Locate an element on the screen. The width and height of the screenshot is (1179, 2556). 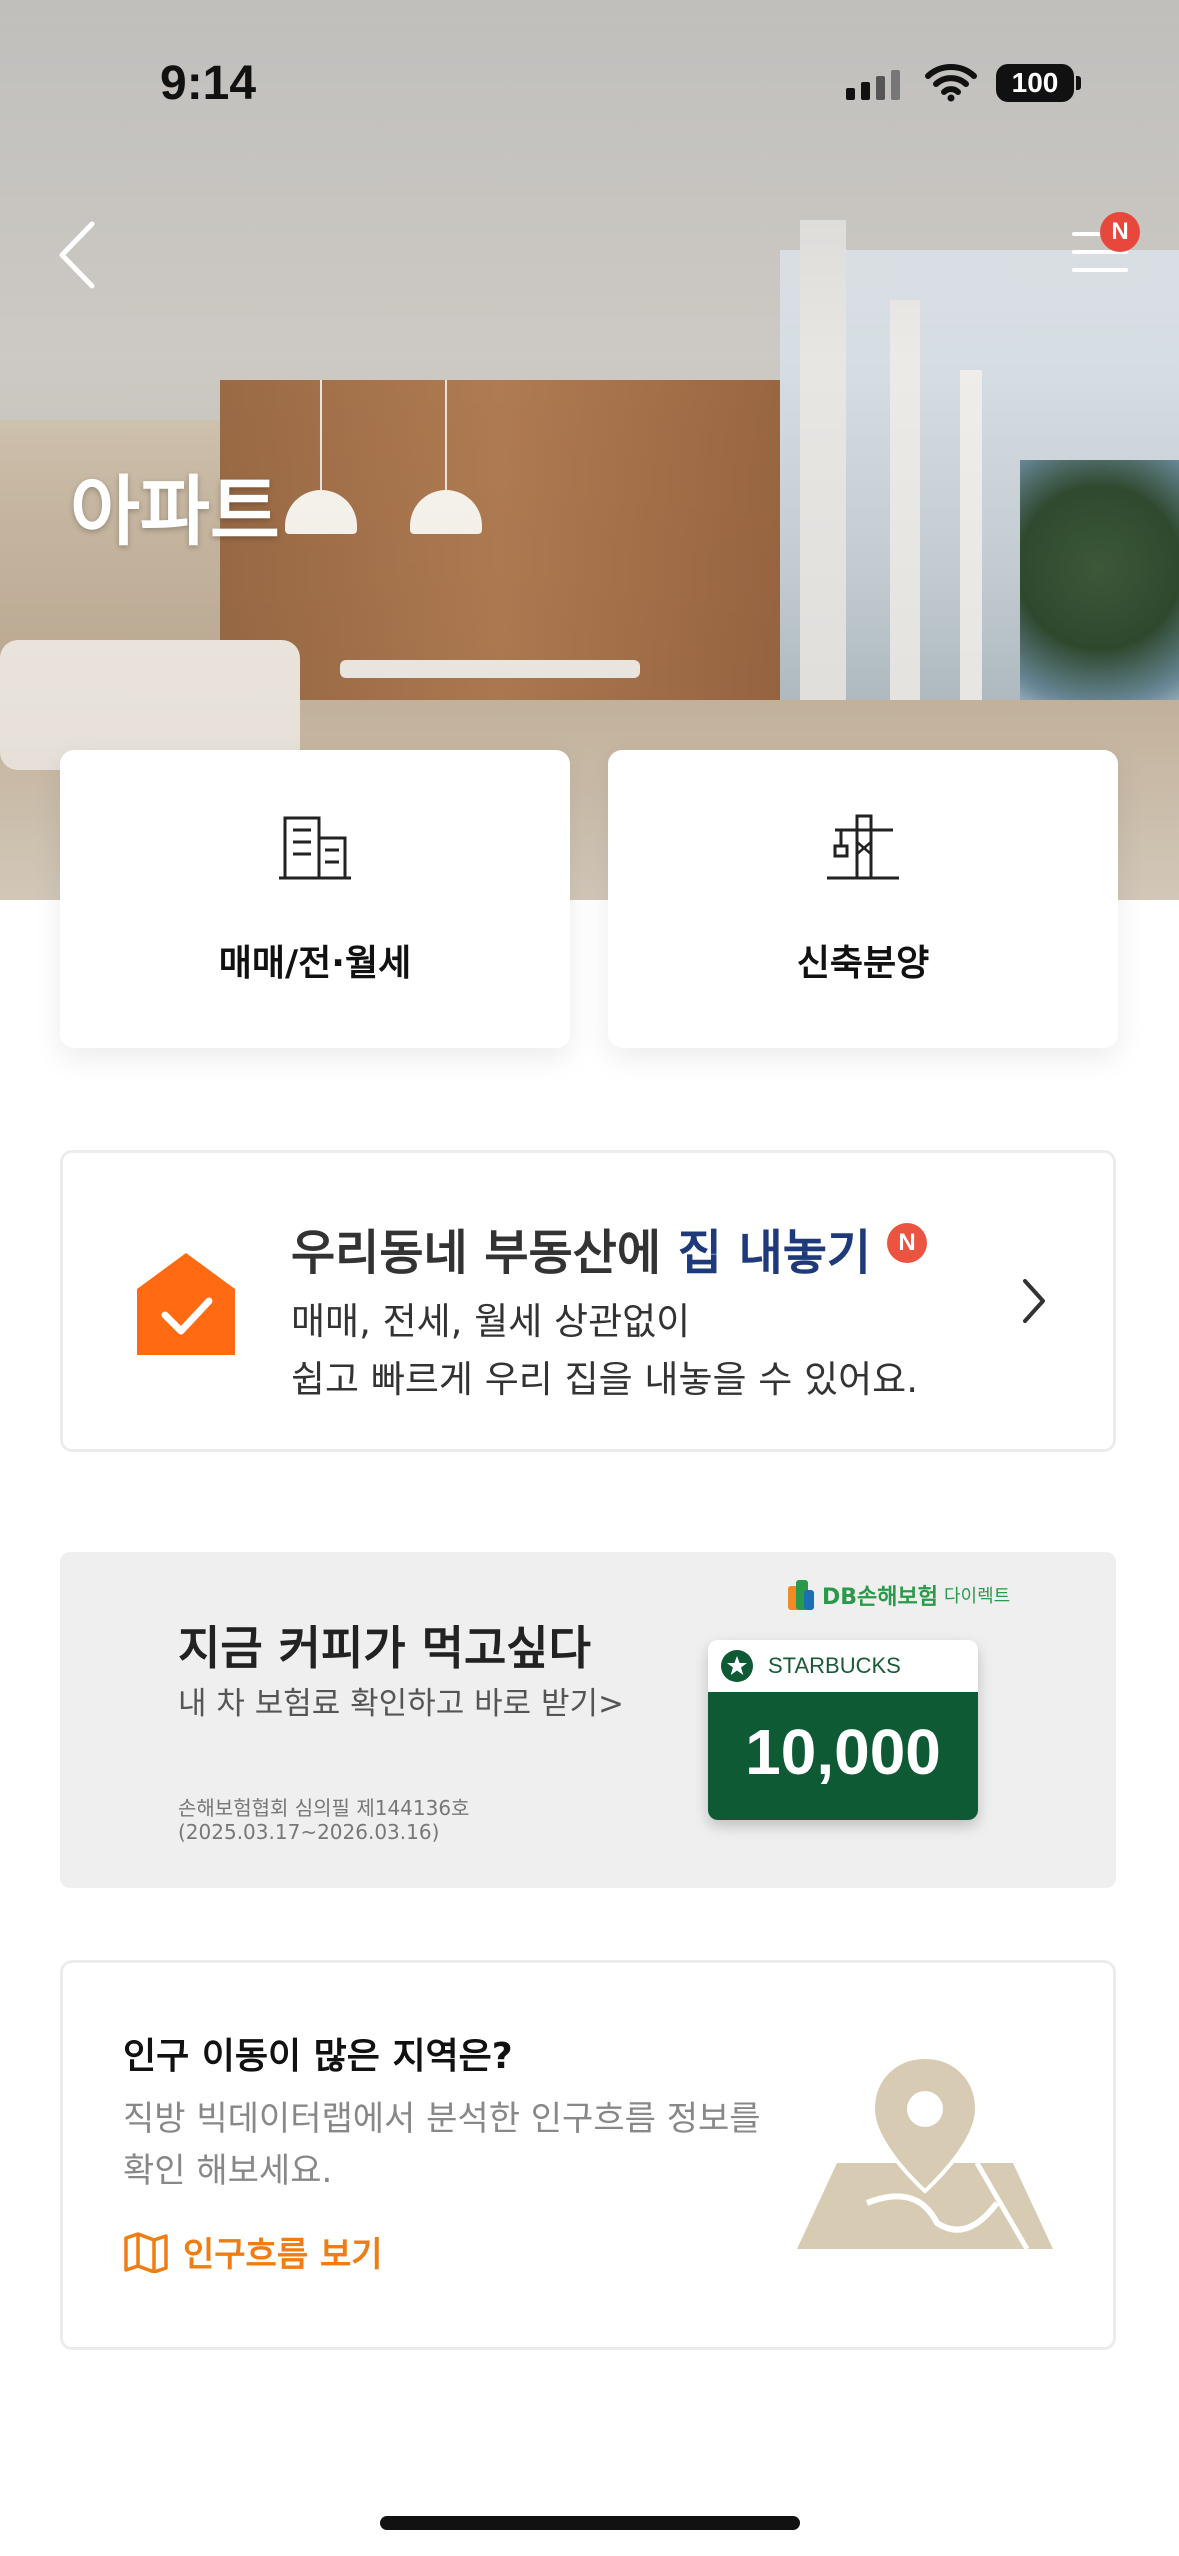
brand-main: DB손해보험 is located at coordinates (880, 1597).